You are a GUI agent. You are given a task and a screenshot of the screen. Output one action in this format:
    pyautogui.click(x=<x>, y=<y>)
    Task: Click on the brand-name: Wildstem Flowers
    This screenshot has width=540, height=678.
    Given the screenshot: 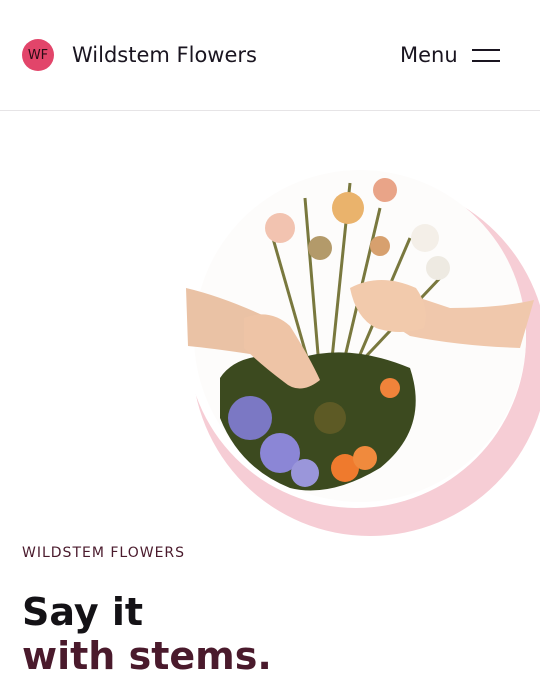 What is the action you would take?
    pyautogui.click(x=164, y=55)
    